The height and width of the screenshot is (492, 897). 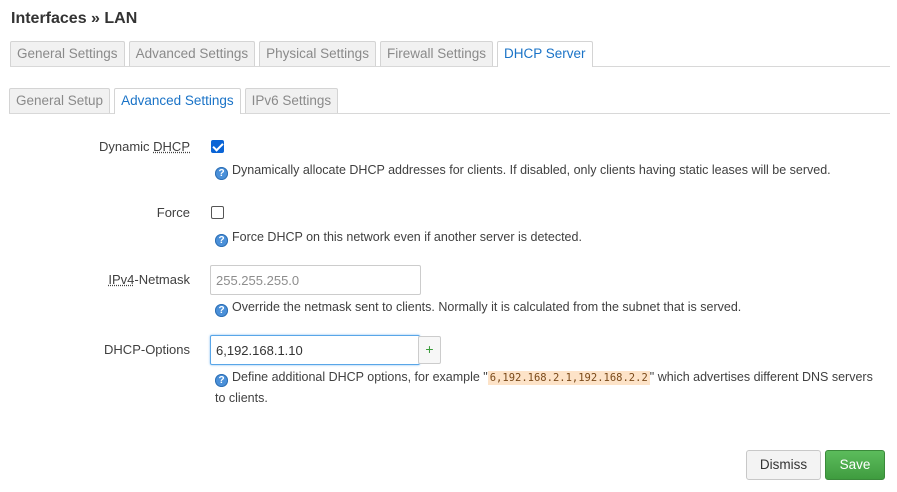 I want to click on tab-dhcp-server: DHCP Server, so click(x=545, y=54).